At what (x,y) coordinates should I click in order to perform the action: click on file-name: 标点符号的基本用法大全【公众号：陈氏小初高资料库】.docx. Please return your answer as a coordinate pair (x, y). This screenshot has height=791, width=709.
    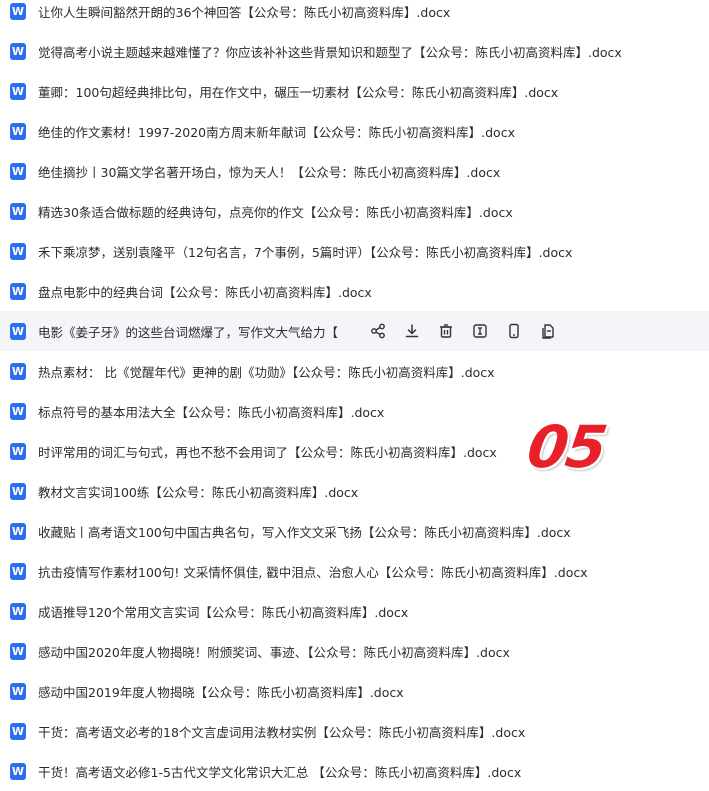
    Looking at the image, I should click on (211, 411).